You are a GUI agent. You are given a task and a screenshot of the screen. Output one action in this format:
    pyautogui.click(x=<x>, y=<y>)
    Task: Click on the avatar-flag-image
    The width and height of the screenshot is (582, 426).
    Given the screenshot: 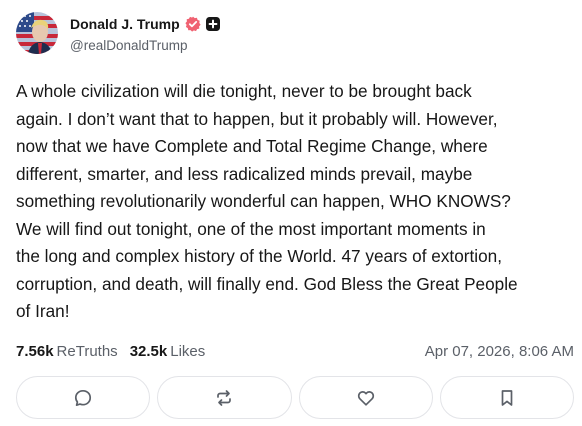 What is the action you would take?
    pyautogui.click(x=37, y=33)
    